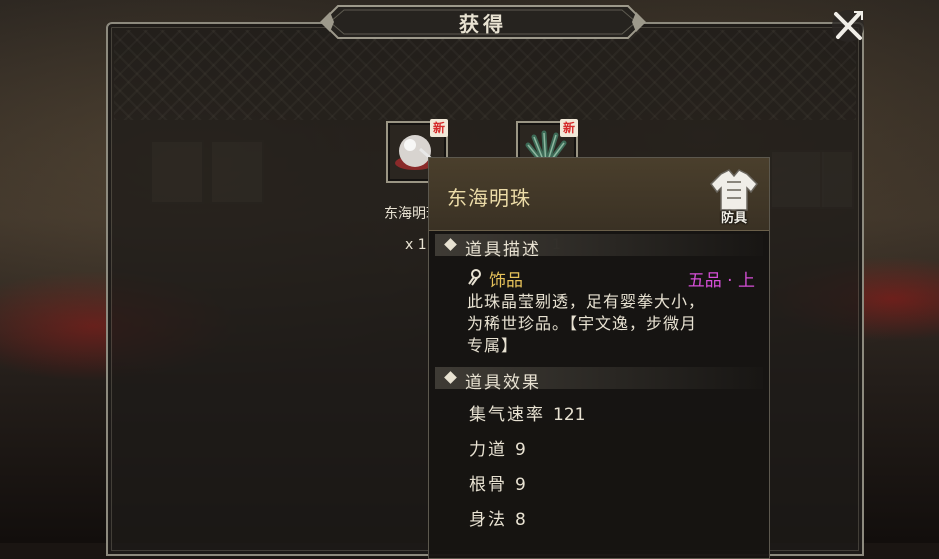  I want to click on category-row: 饰品 五品 · 上, so click(610, 278).